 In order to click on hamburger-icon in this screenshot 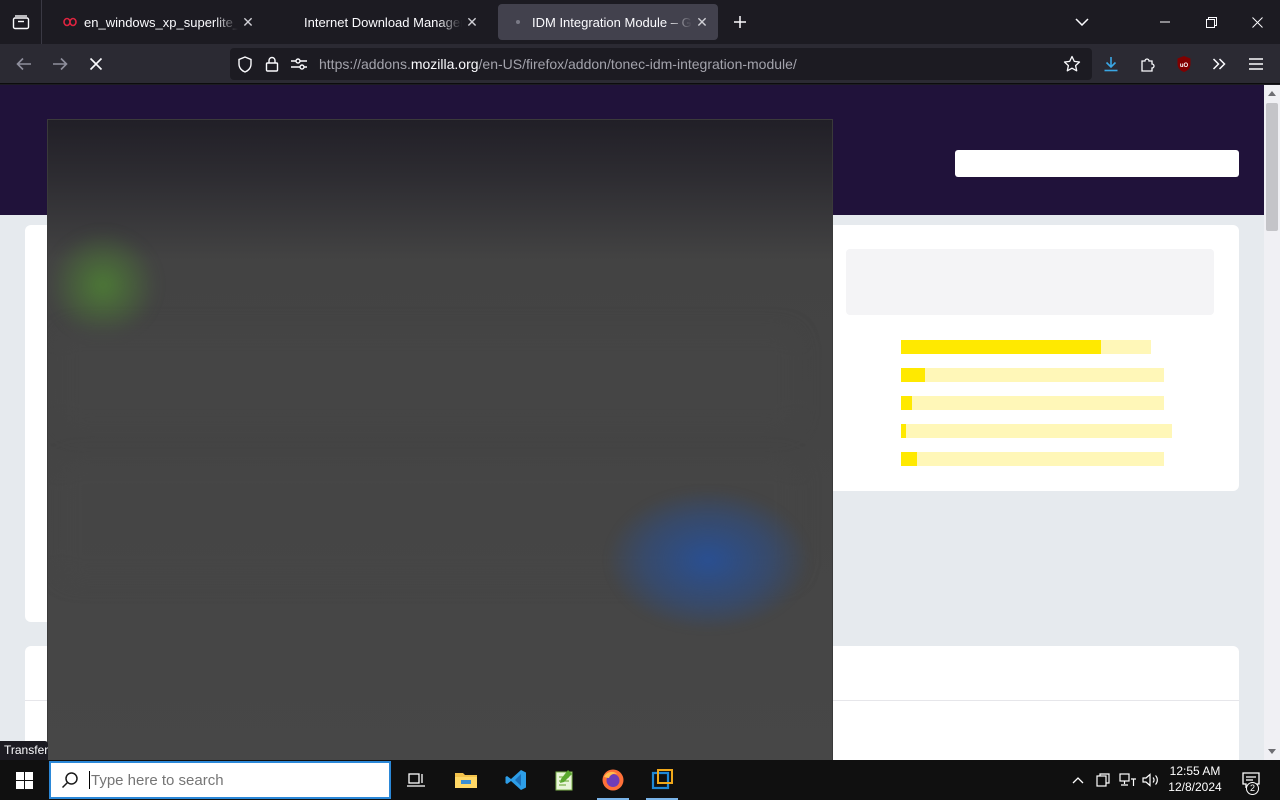, I will do `click(1256, 64)`.